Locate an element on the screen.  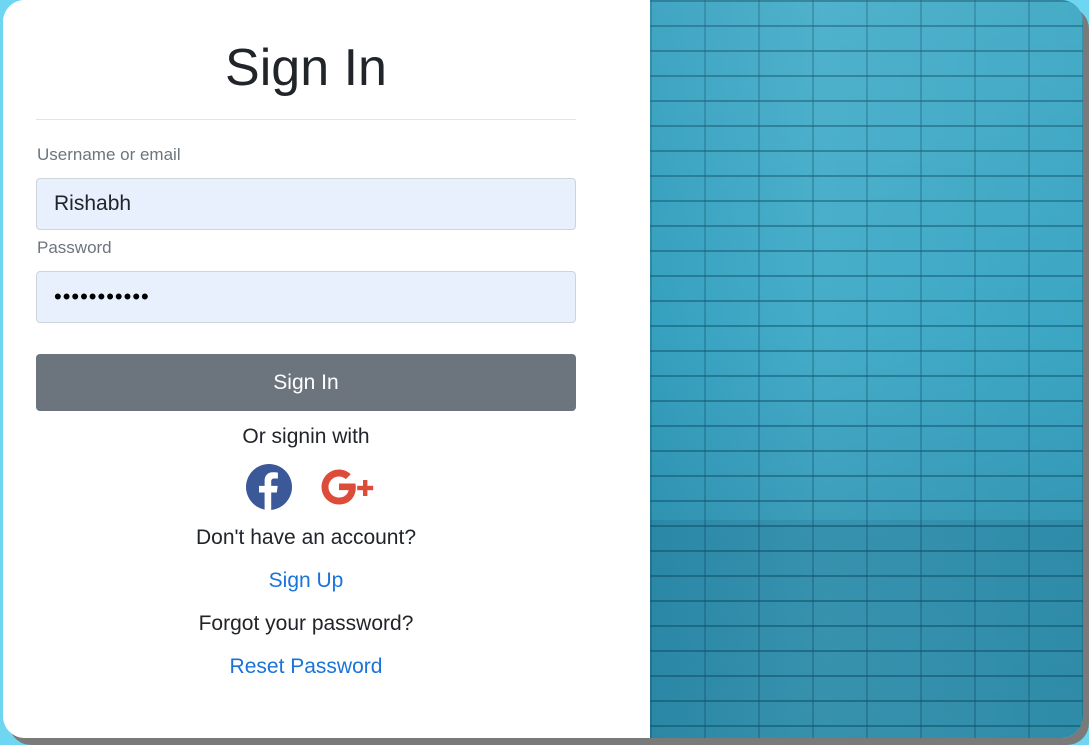
social-signin-prompt: Or signin with is located at coordinates (306, 436).